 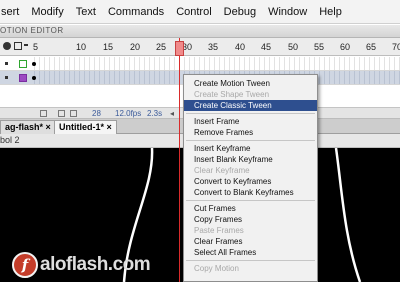 What do you see at coordinates (345, 47) in the screenshot?
I see `ruler-tick-label: 60` at bounding box center [345, 47].